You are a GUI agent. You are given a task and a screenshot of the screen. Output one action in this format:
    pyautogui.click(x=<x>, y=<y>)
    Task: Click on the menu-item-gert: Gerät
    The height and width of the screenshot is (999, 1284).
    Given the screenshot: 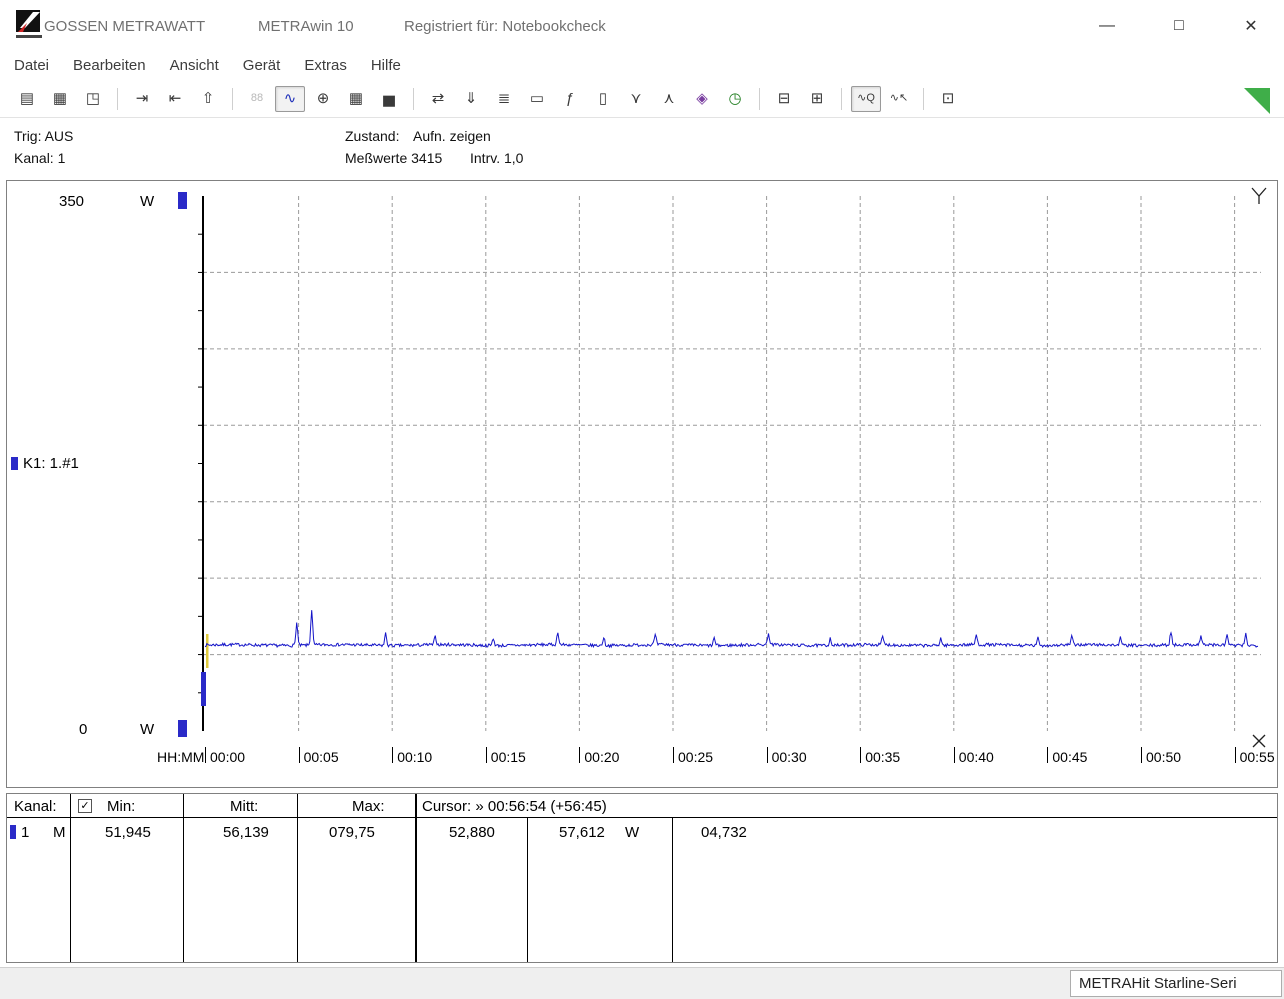 What is the action you would take?
    pyautogui.click(x=262, y=65)
    